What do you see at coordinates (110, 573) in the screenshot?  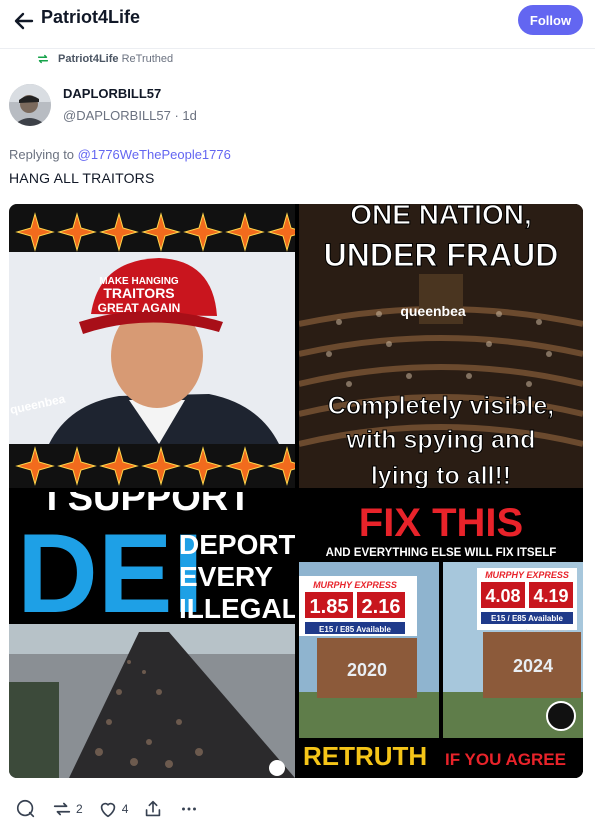 I see `dei-text: DEI` at bounding box center [110, 573].